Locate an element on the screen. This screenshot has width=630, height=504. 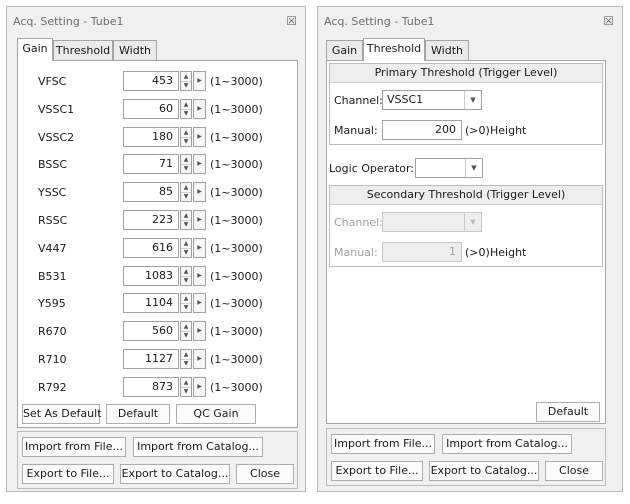
title-bar: Acq. Setting - Tube1 ☒ is located at coordinates (470, 21).